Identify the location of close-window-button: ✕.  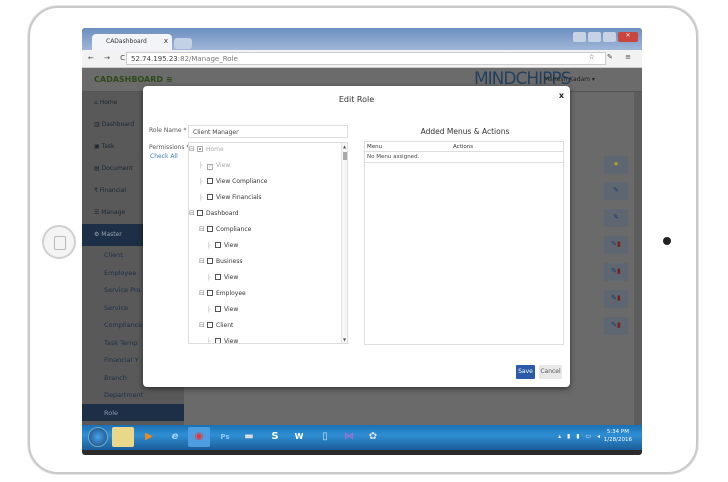
(628, 37).